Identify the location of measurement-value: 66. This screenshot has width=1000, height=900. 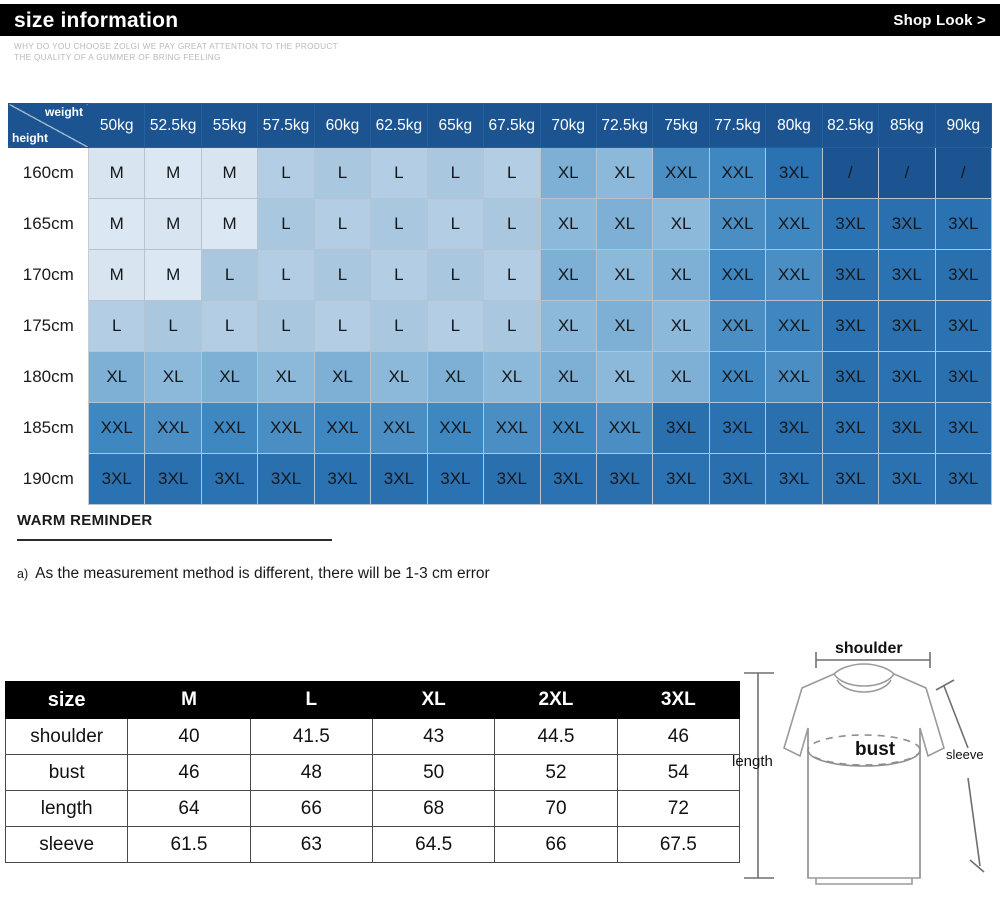
(311, 808).